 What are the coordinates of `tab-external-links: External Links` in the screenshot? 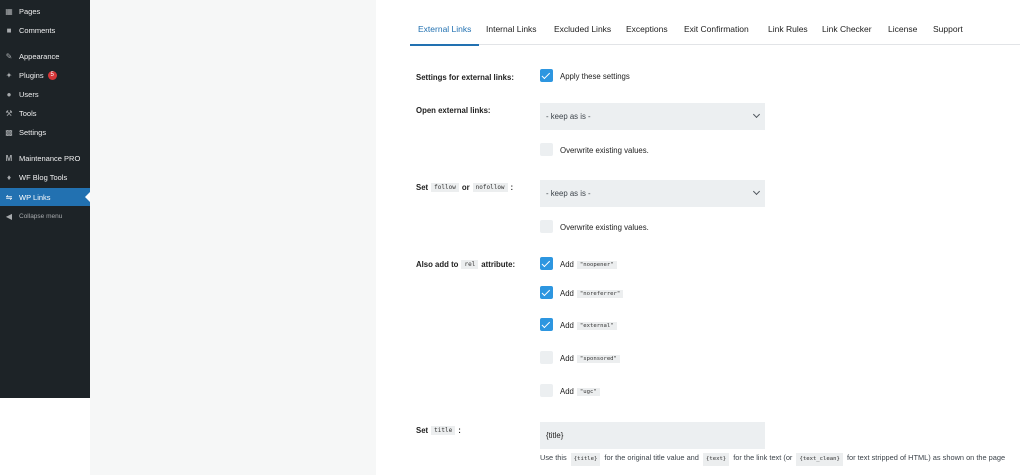 It's located at (444, 35).